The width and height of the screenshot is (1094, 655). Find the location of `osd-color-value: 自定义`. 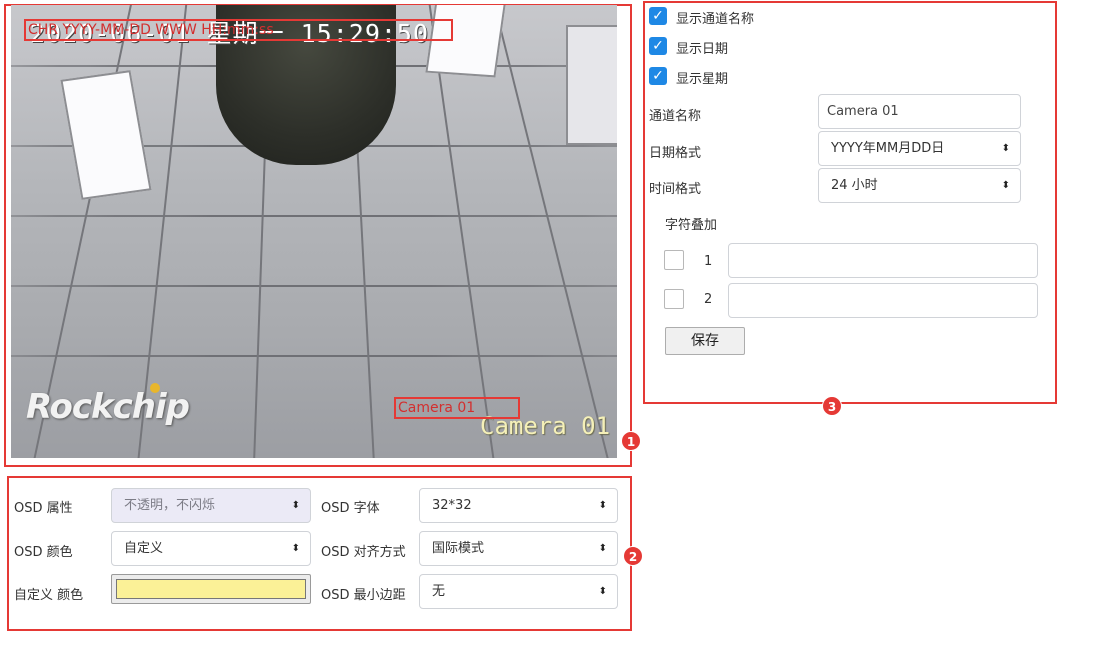

osd-color-value: 自定义 is located at coordinates (144, 548).